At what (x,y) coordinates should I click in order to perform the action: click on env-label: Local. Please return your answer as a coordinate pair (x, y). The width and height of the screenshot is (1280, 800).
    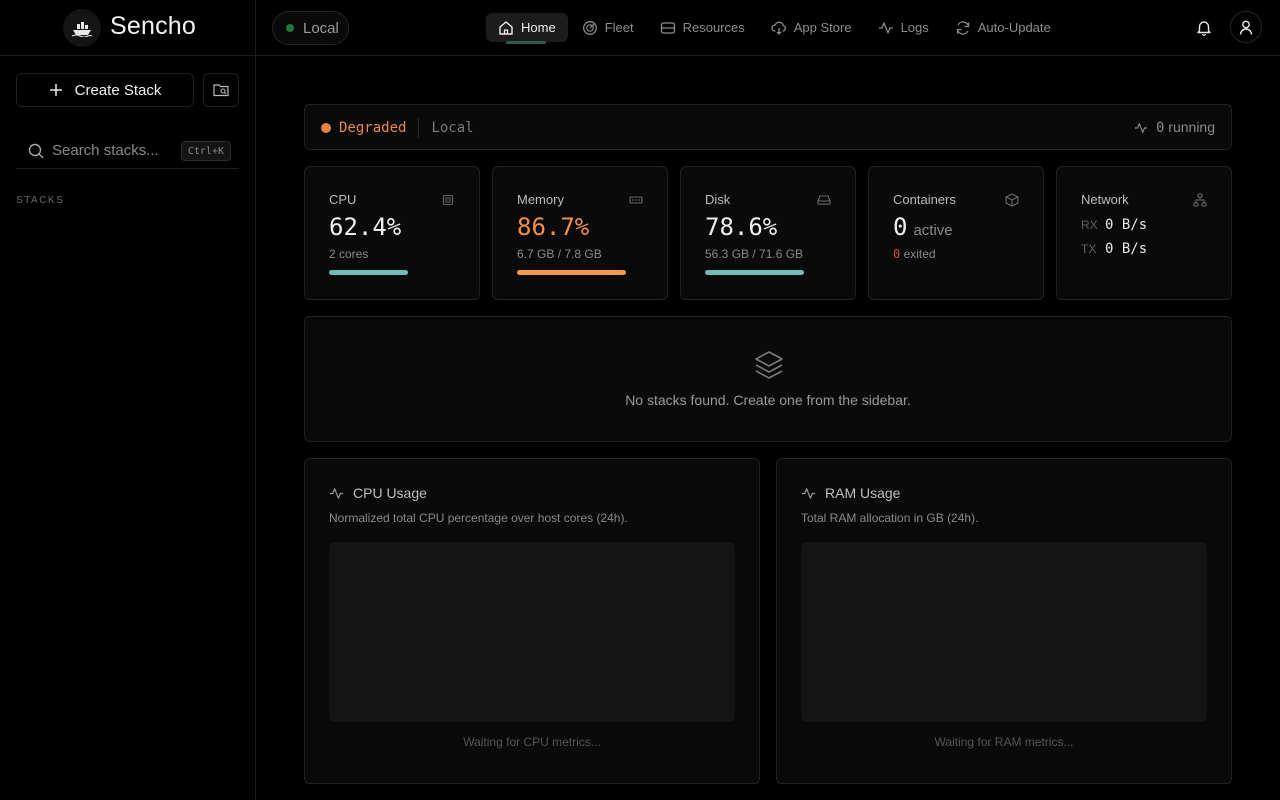
    Looking at the image, I should click on (321, 28).